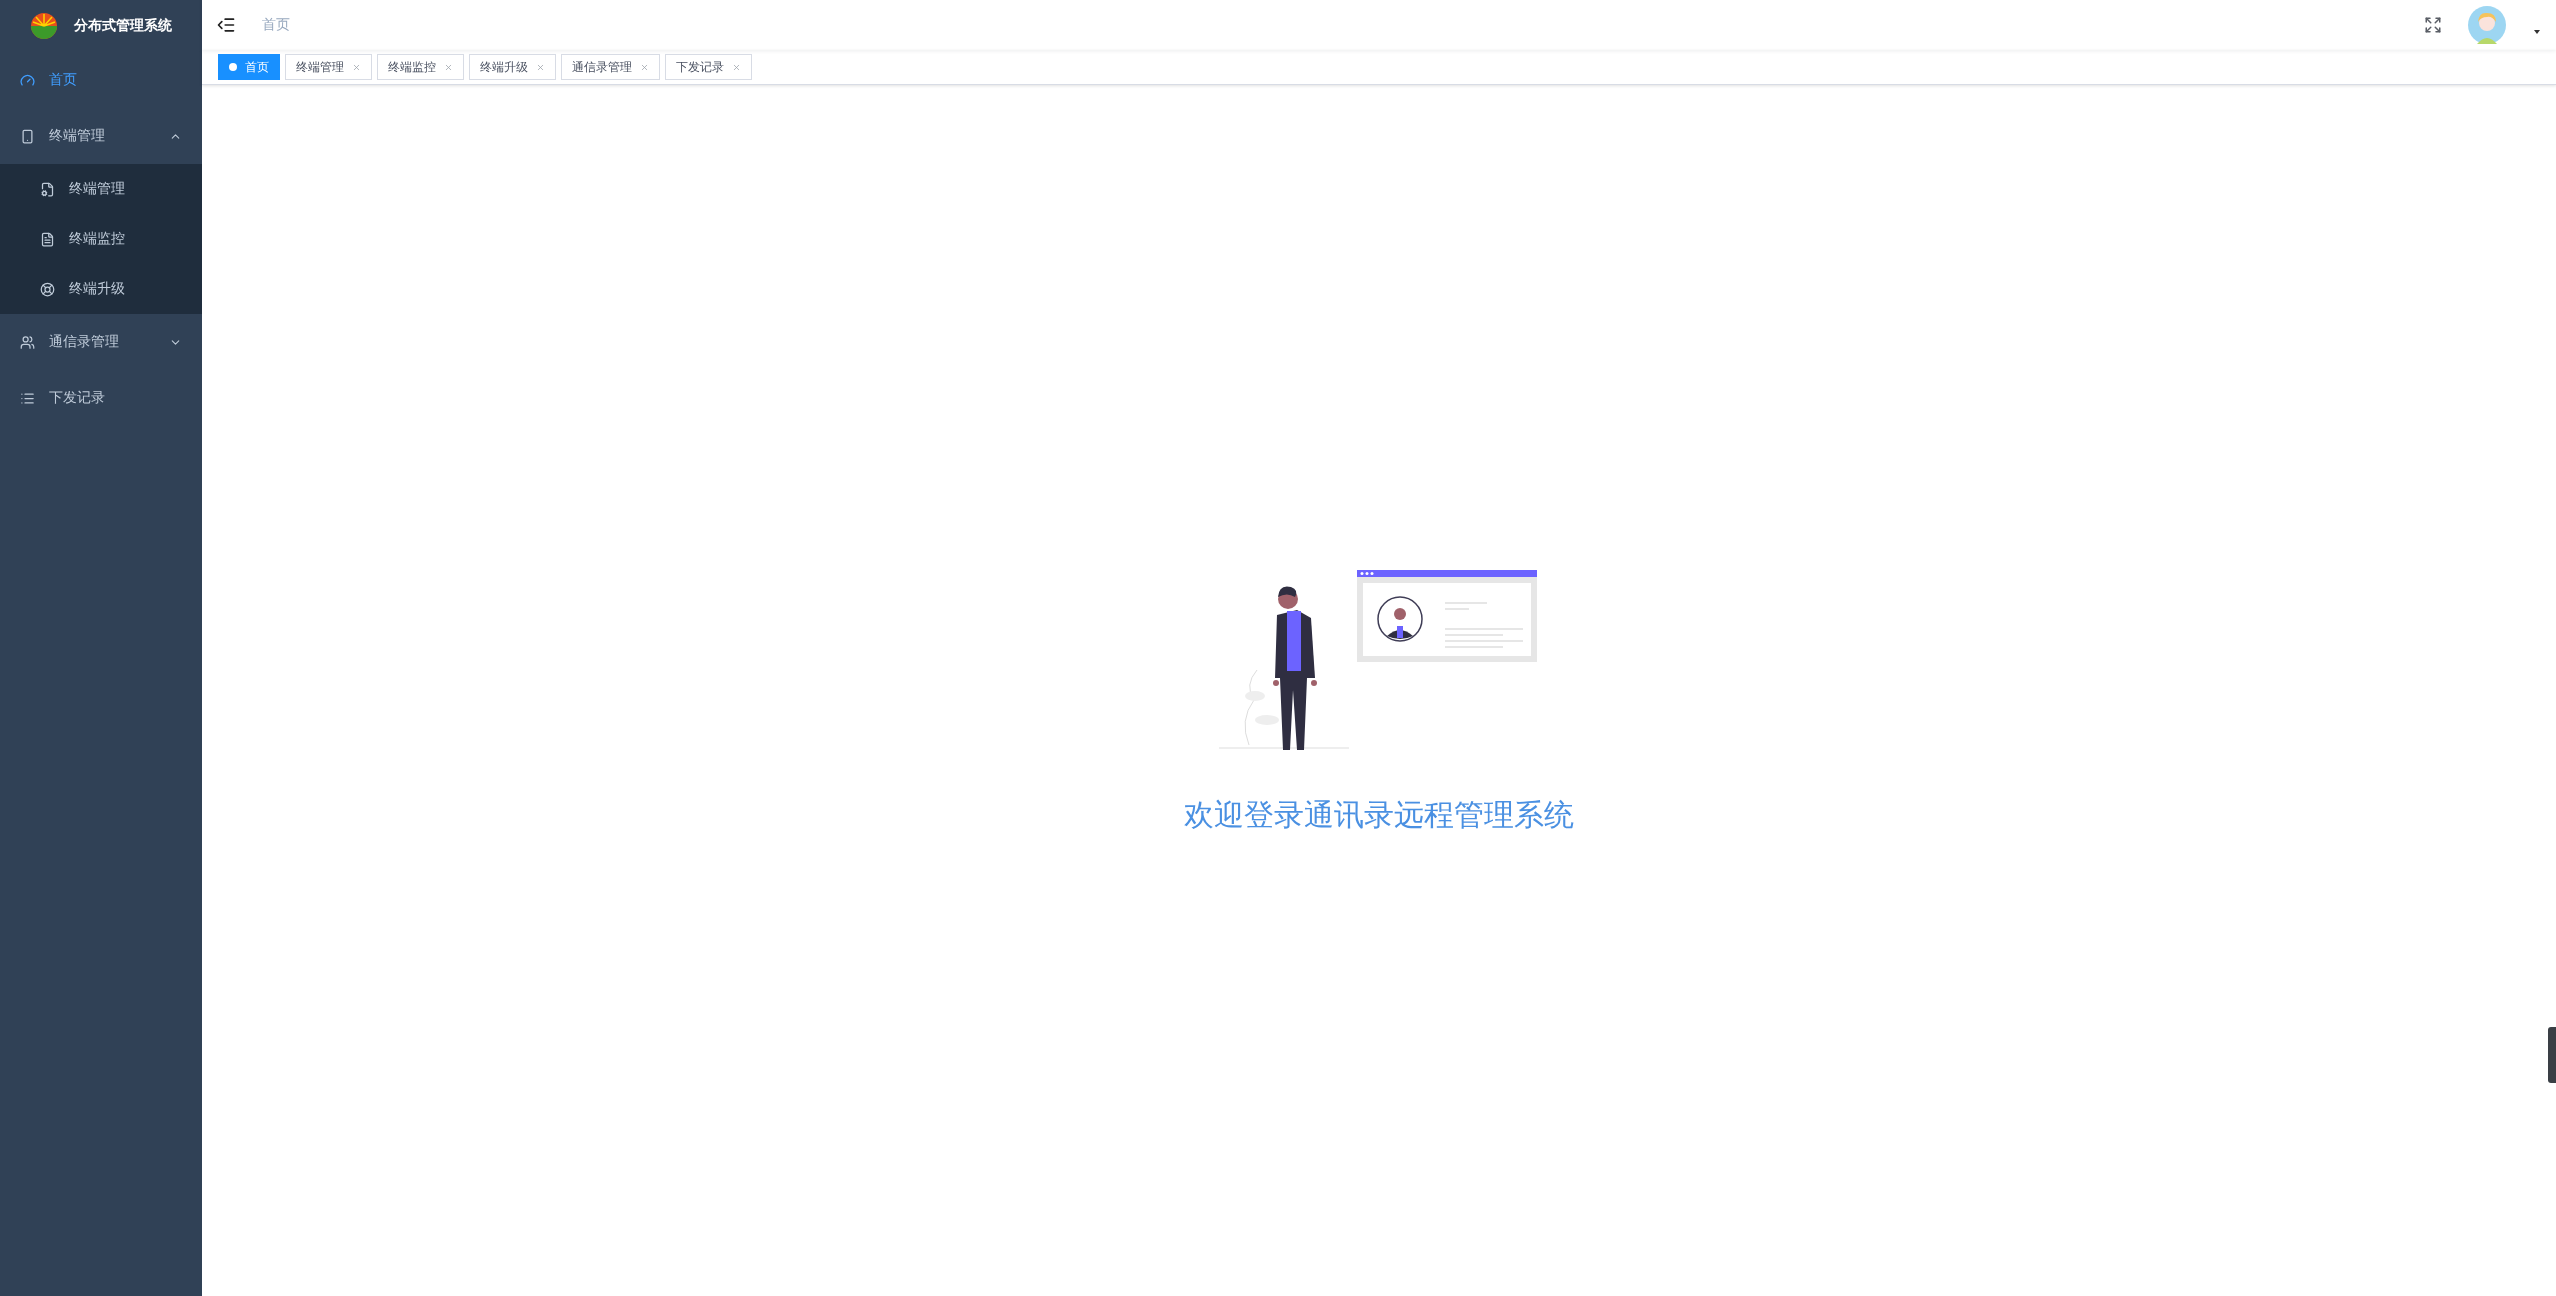  Describe the element at coordinates (276, 25) in the screenshot. I see `breadcrumb: 首页` at that location.